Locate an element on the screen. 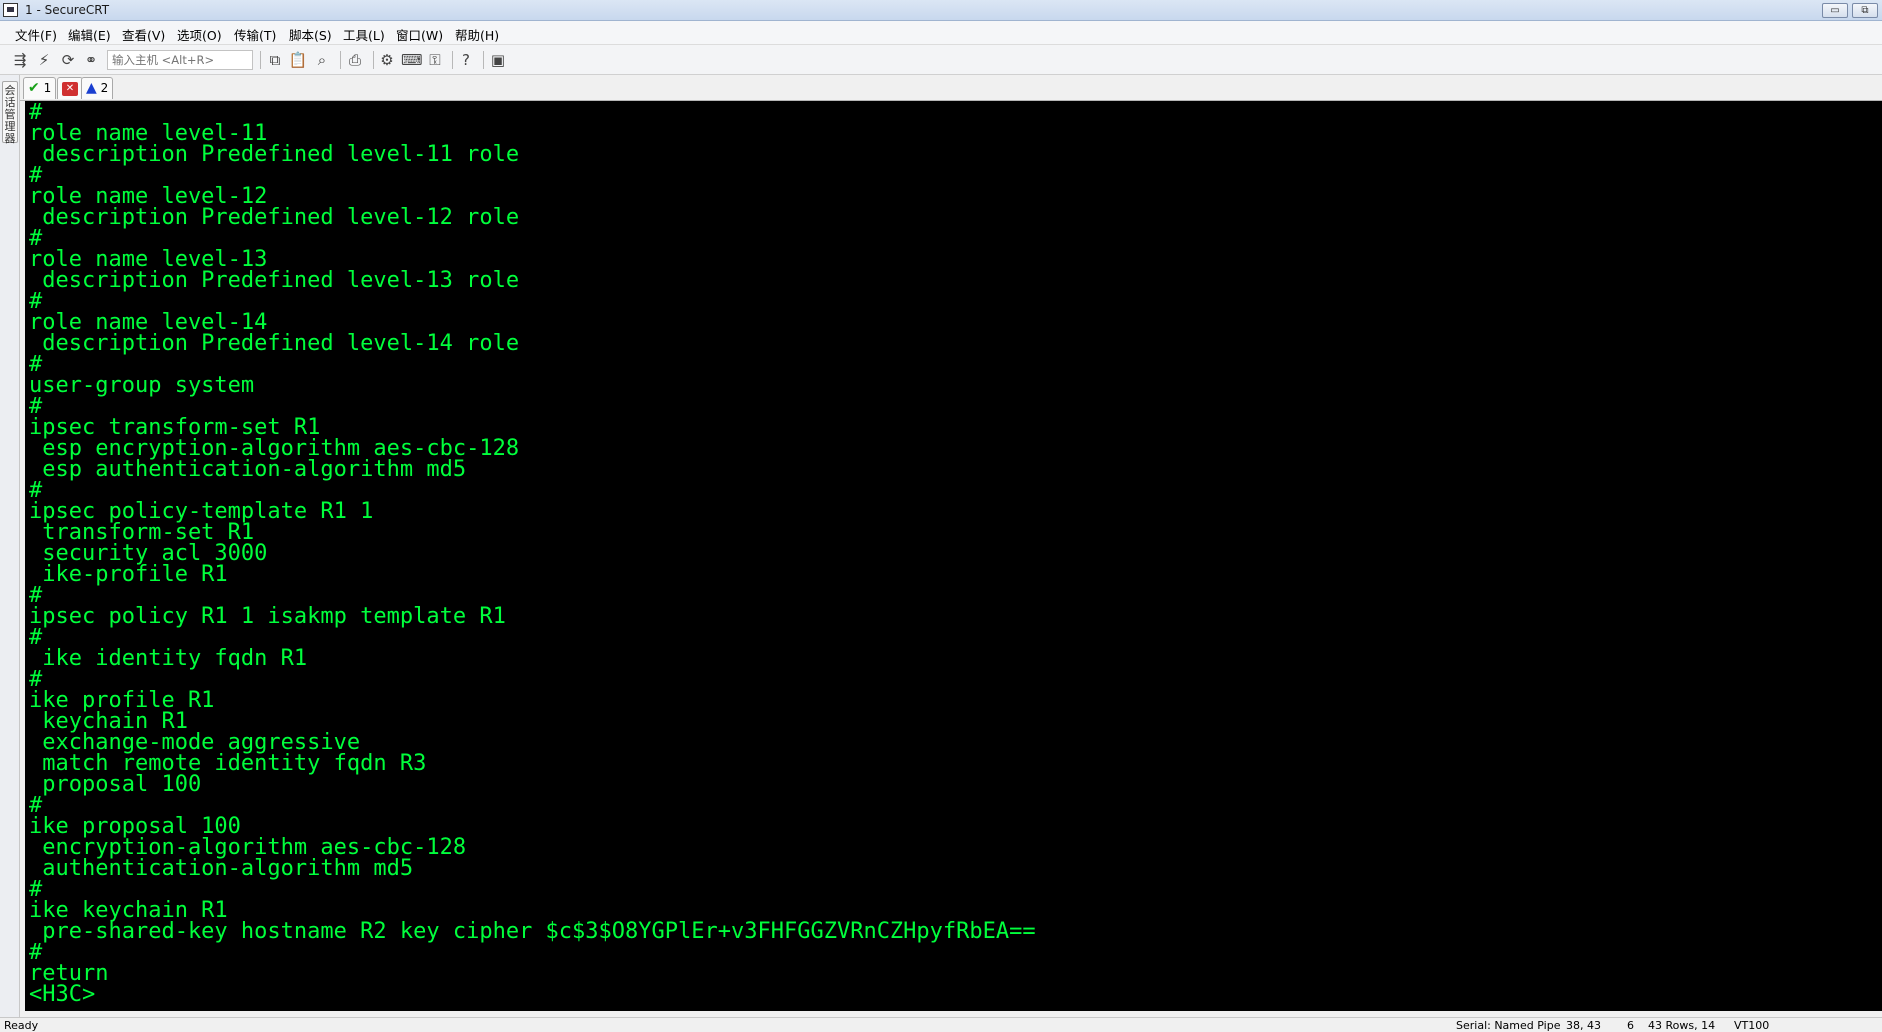  terminal-line: role name level-14 is located at coordinates (148, 322).